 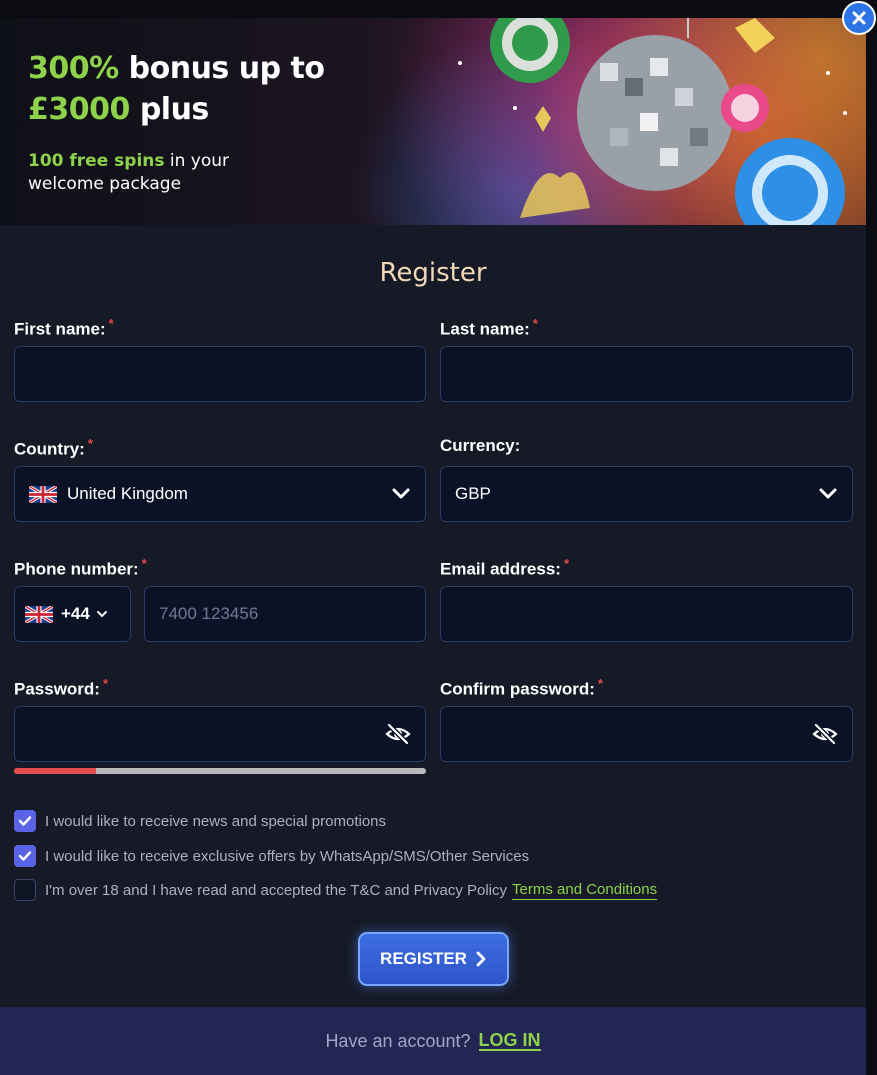 What do you see at coordinates (517, 689) in the screenshot?
I see `confirm-password-label-text: Confirm password:` at bounding box center [517, 689].